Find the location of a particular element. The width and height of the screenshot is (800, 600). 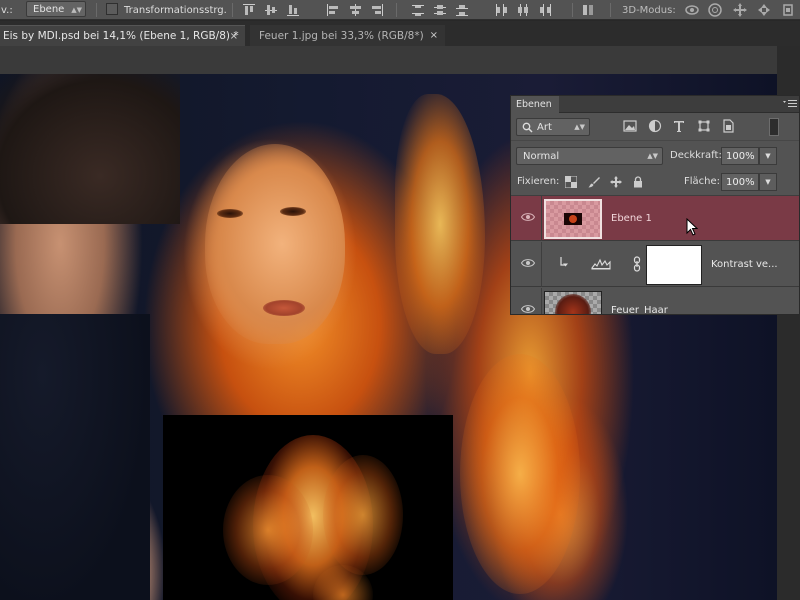

lock-label: Fixieren: is located at coordinates (538, 181).